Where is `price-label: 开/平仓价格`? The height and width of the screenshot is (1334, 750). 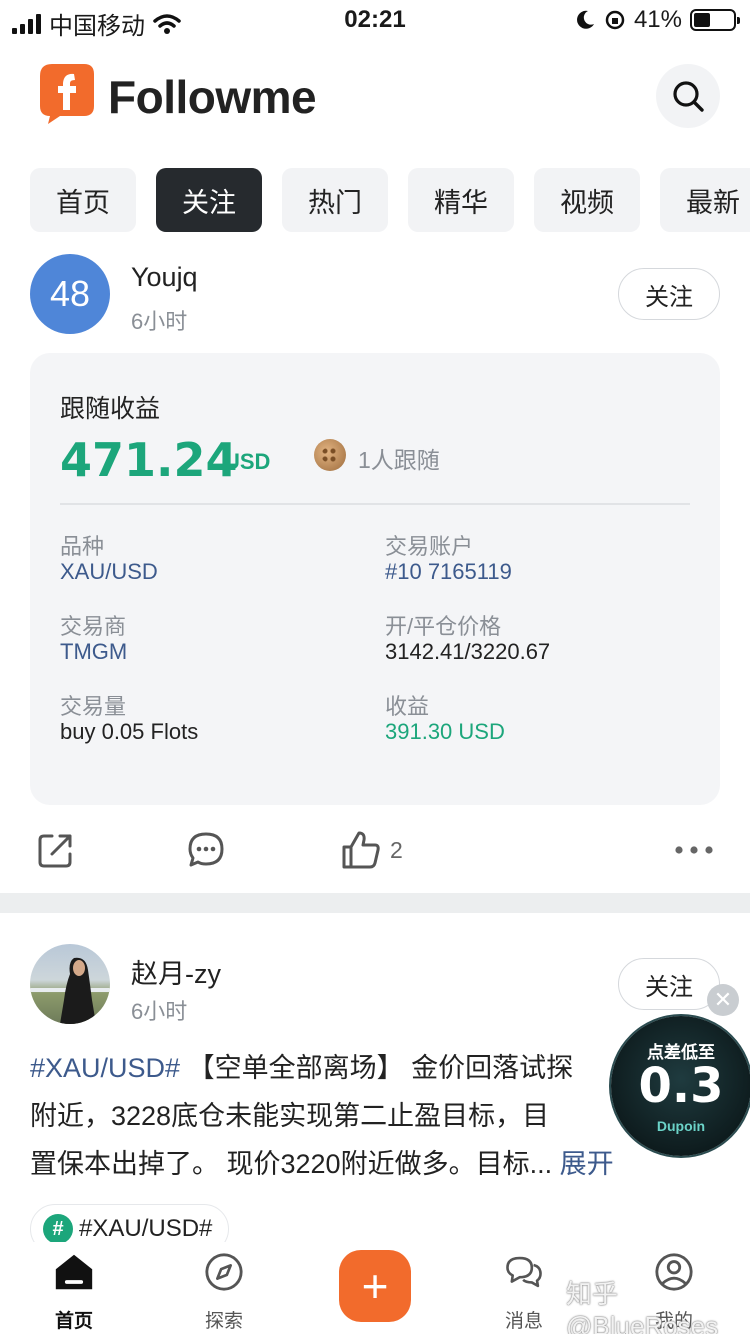 price-label: 开/平仓价格 is located at coordinates (443, 626).